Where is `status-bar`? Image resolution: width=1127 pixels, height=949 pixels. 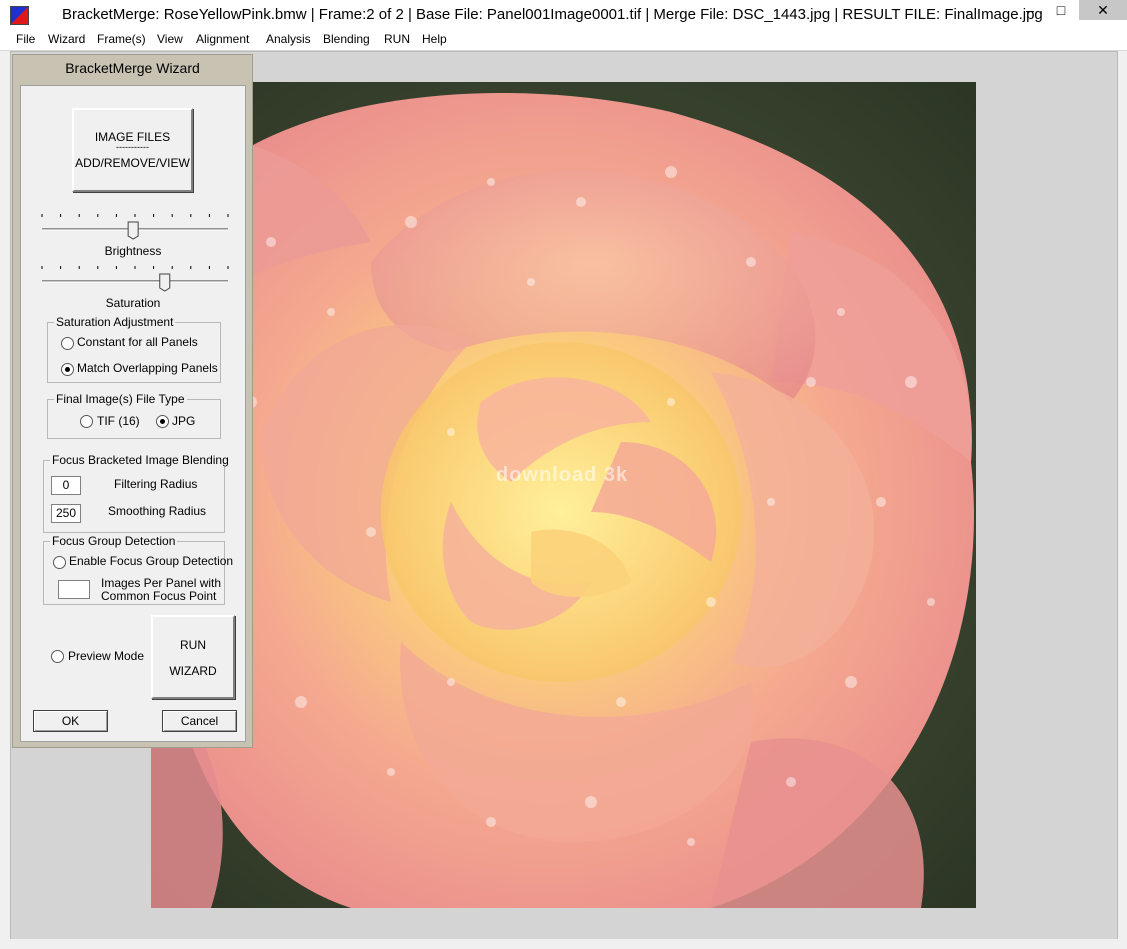
status-bar is located at coordinates (563, 944).